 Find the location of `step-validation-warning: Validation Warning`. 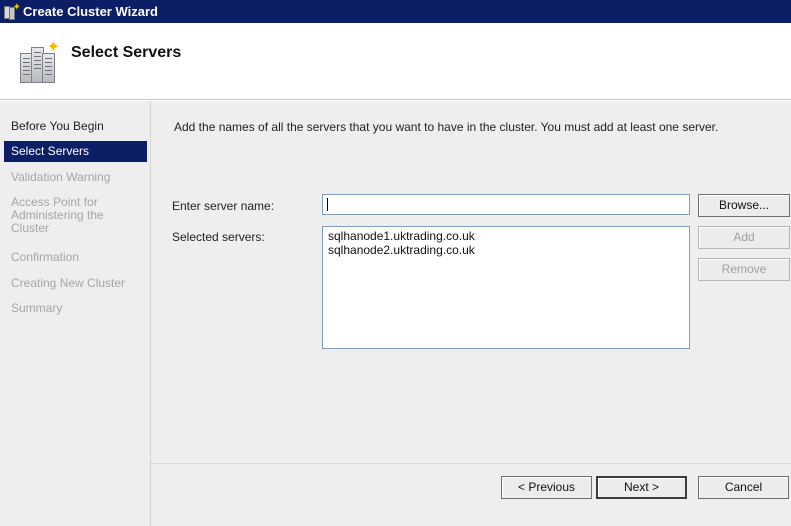

step-validation-warning: Validation Warning is located at coordinates (61, 177).